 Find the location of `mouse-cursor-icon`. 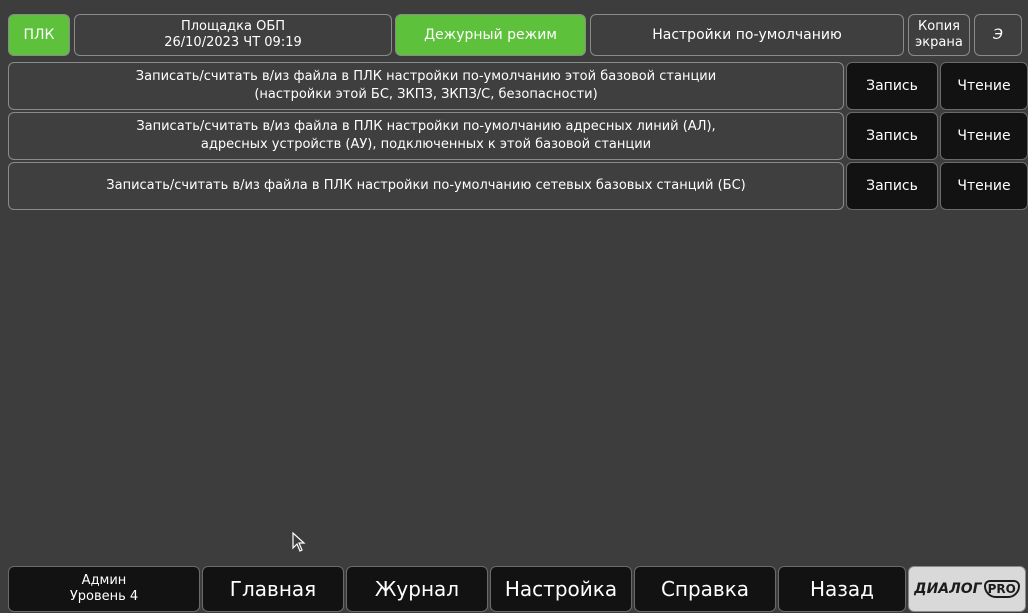

mouse-cursor-icon is located at coordinates (299, 542).